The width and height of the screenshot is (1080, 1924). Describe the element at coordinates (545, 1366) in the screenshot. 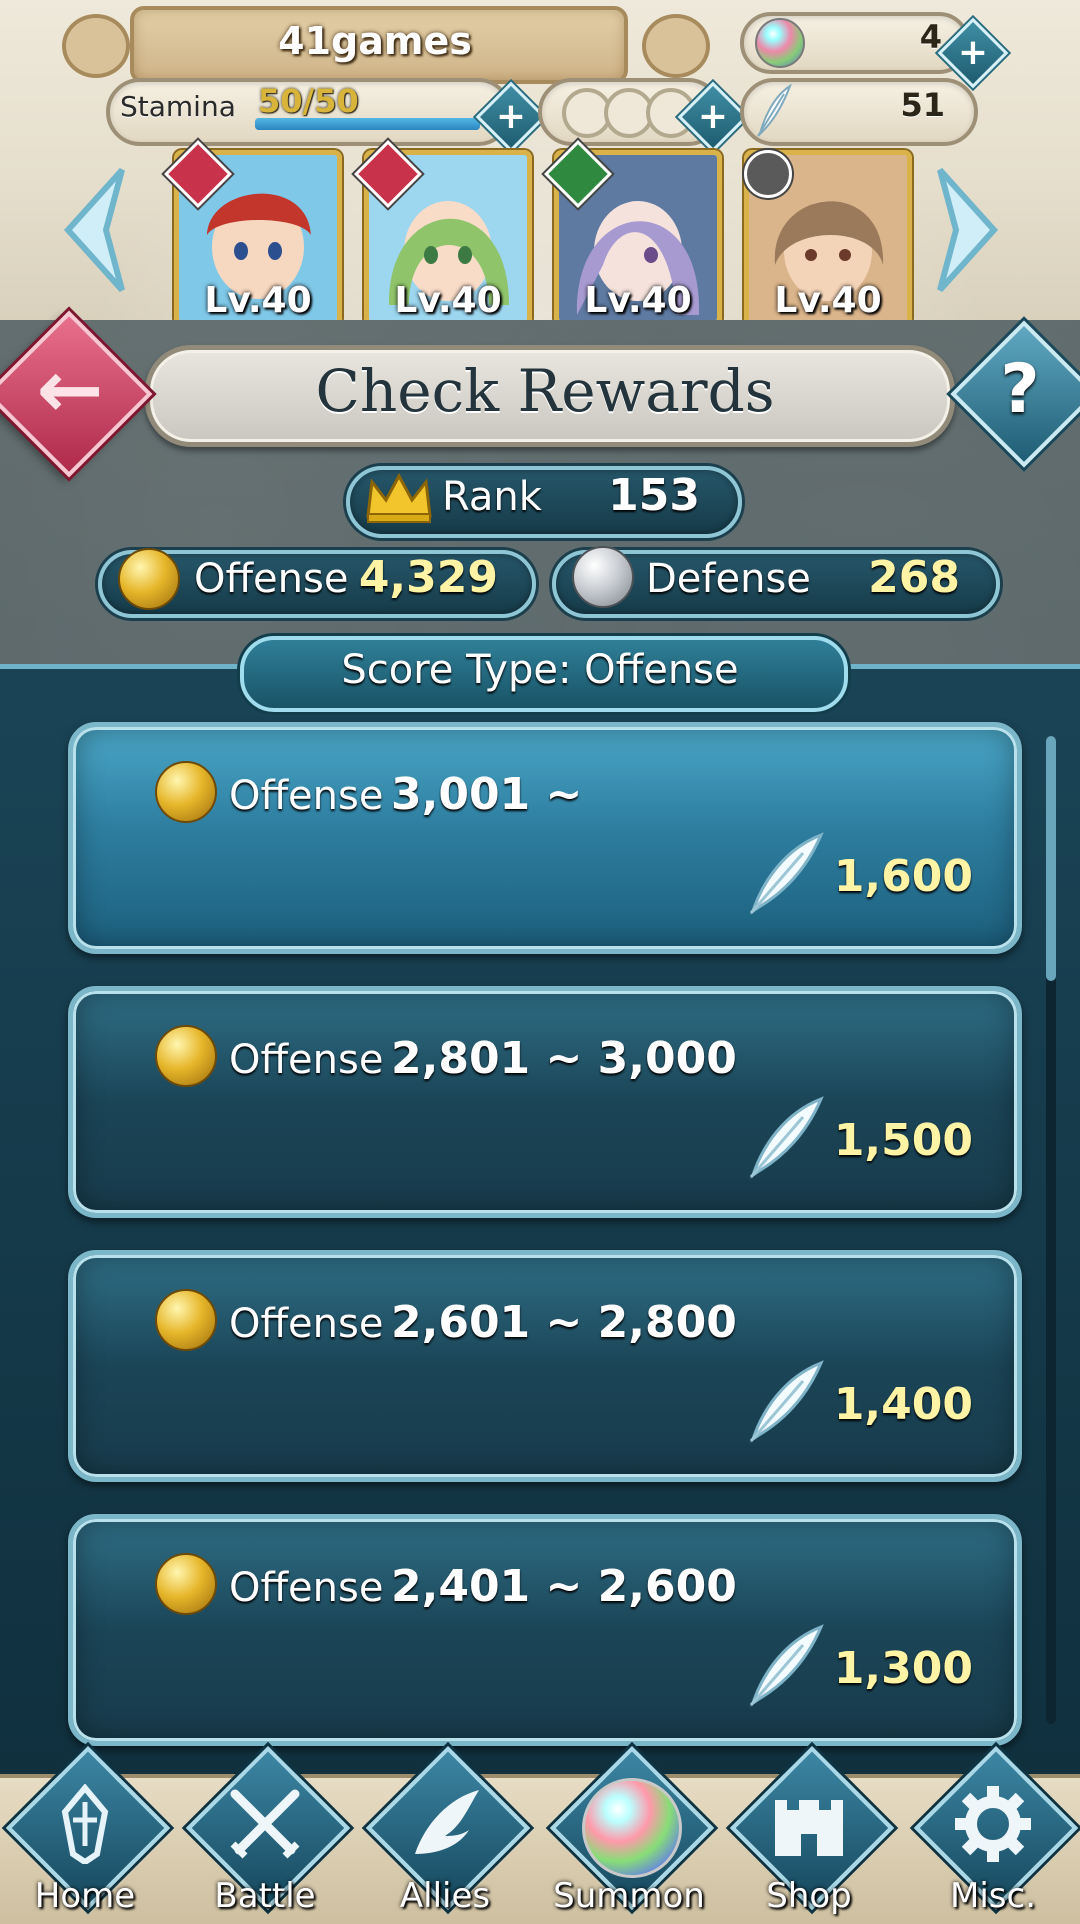

I see `reward-tier-card: Offense 2,601 ~ 2,800 1,400` at that location.